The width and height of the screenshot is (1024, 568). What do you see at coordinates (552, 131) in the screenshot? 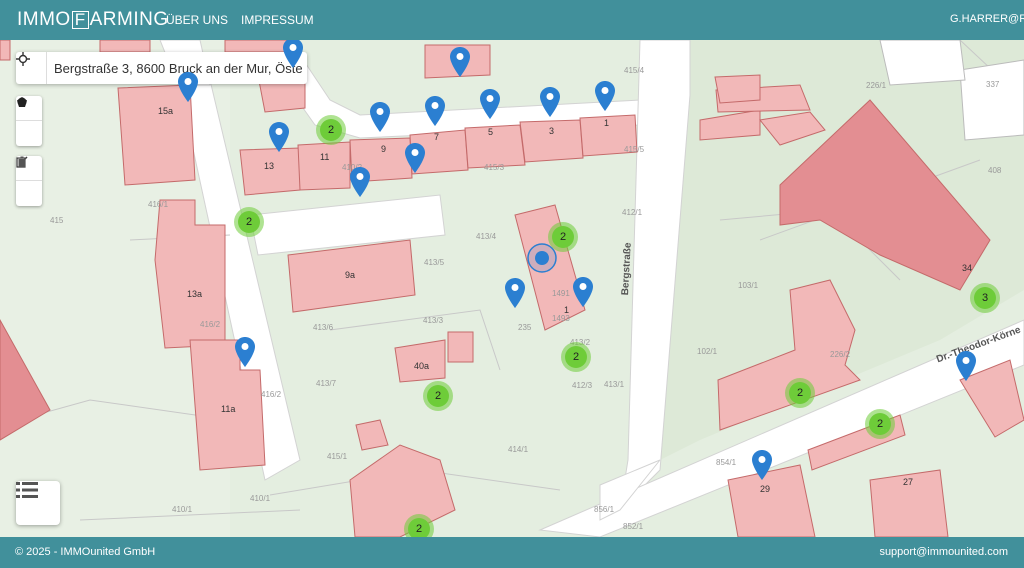
I see `house-number: 3` at bounding box center [552, 131].